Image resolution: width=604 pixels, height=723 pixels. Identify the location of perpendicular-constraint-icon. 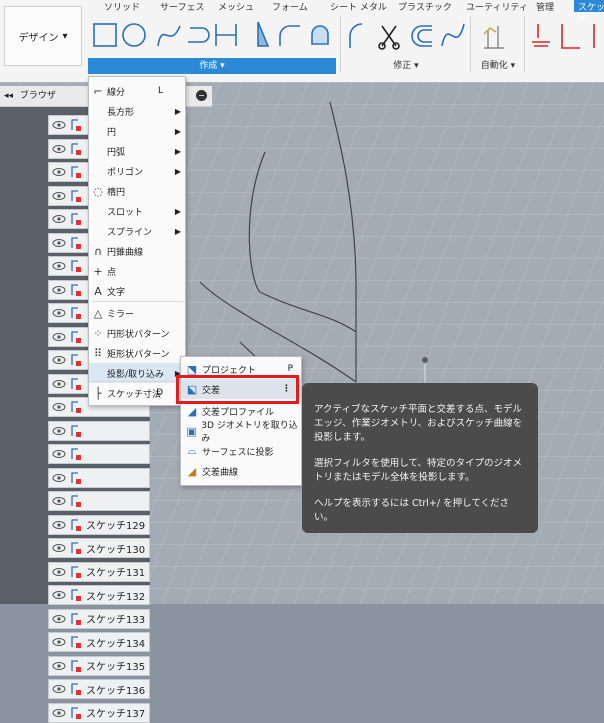
(570, 36).